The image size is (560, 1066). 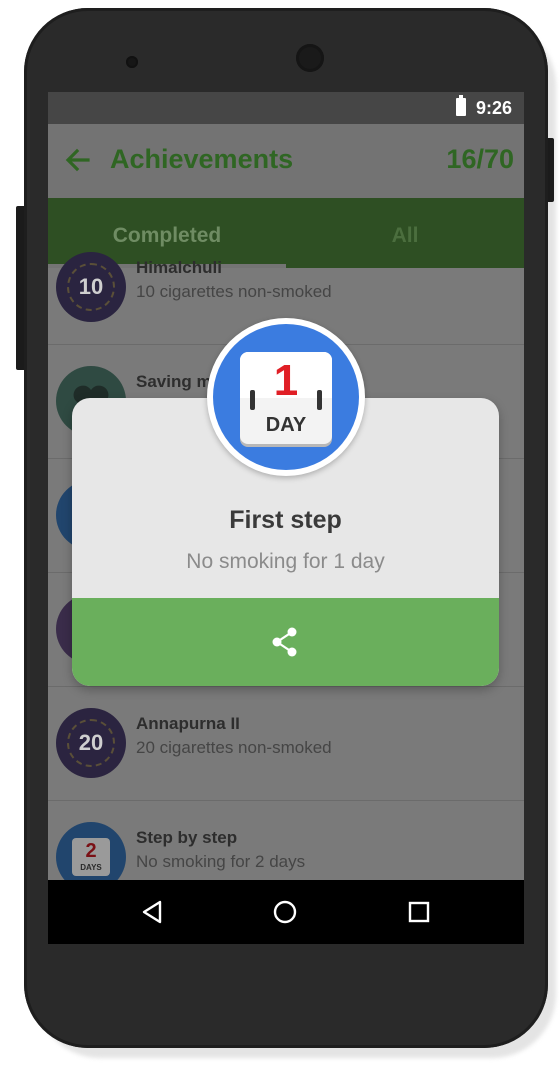 I want to click on achievement-description: 20 cigarettes non-smoked, so click(x=234, y=747).